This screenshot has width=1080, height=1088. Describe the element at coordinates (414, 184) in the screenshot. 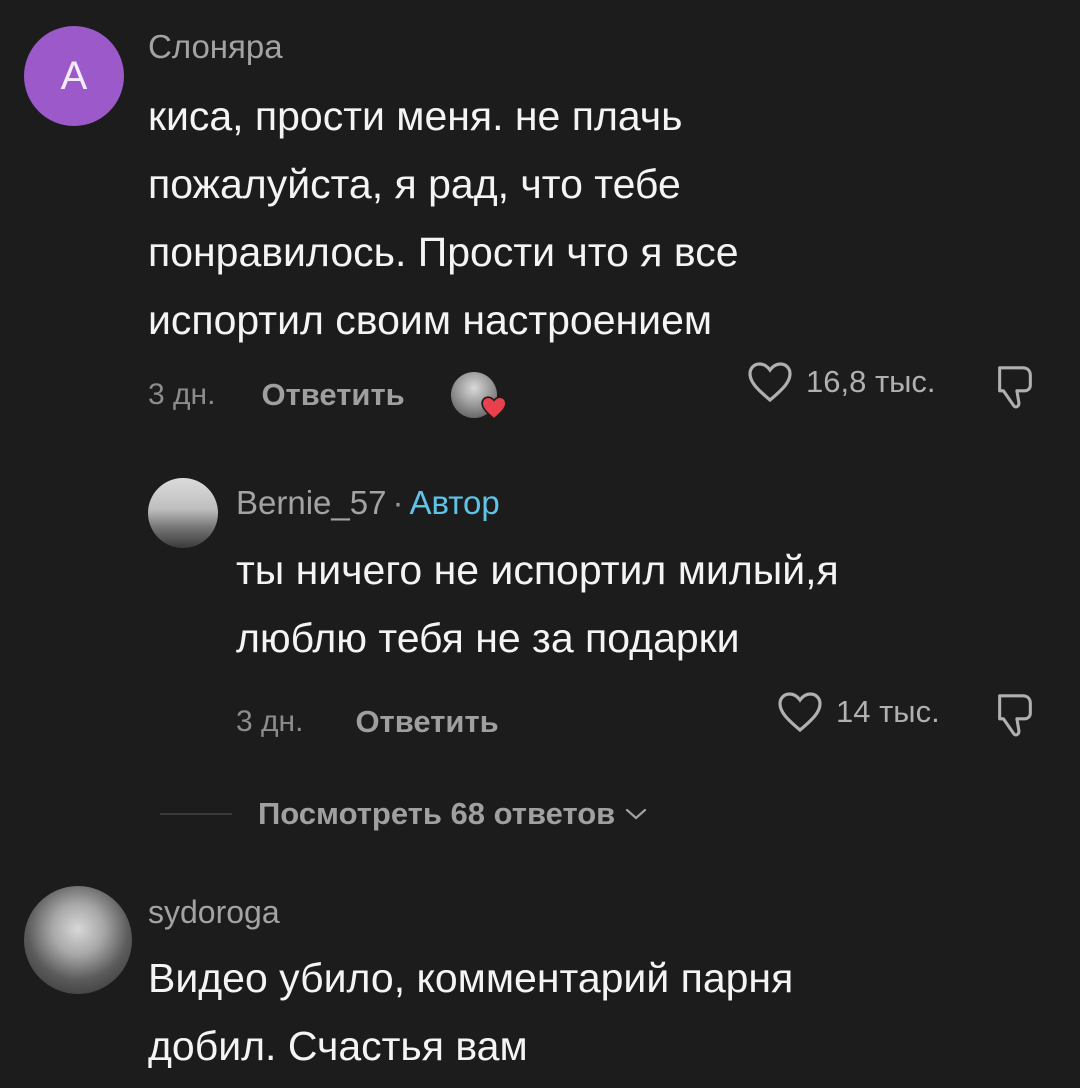

I see `comment-text-line: пожалуйста, я рад, что тебе` at that location.